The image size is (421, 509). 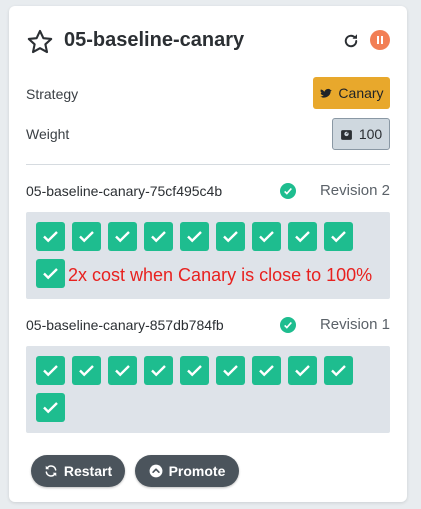 I want to click on pod-group: 2x cost when Canary is close to 100%, so click(x=208, y=255).